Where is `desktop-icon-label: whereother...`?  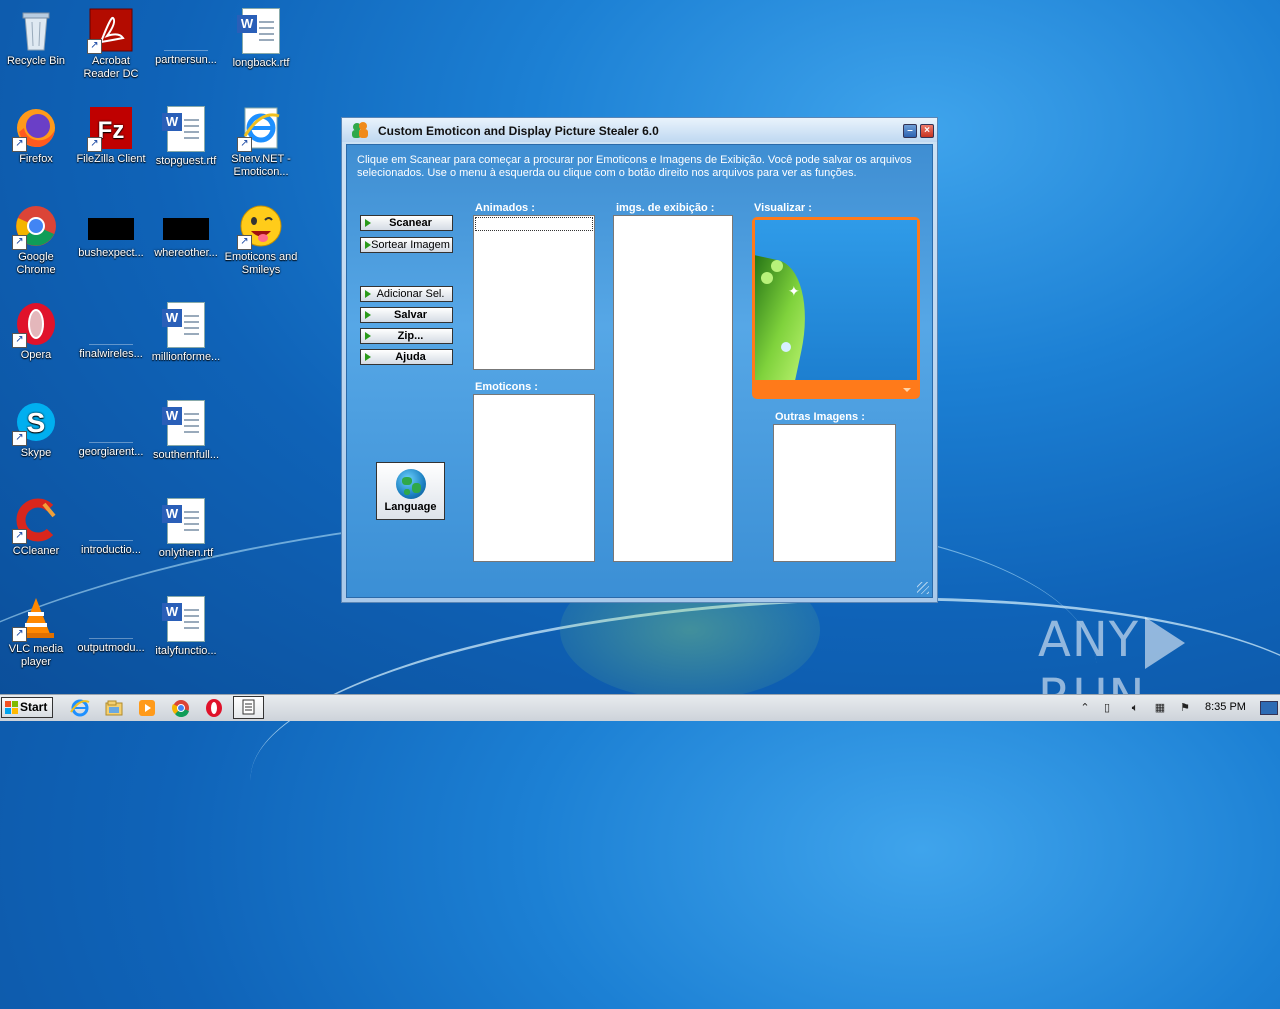 desktop-icon-label: whereother... is located at coordinates (186, 253).